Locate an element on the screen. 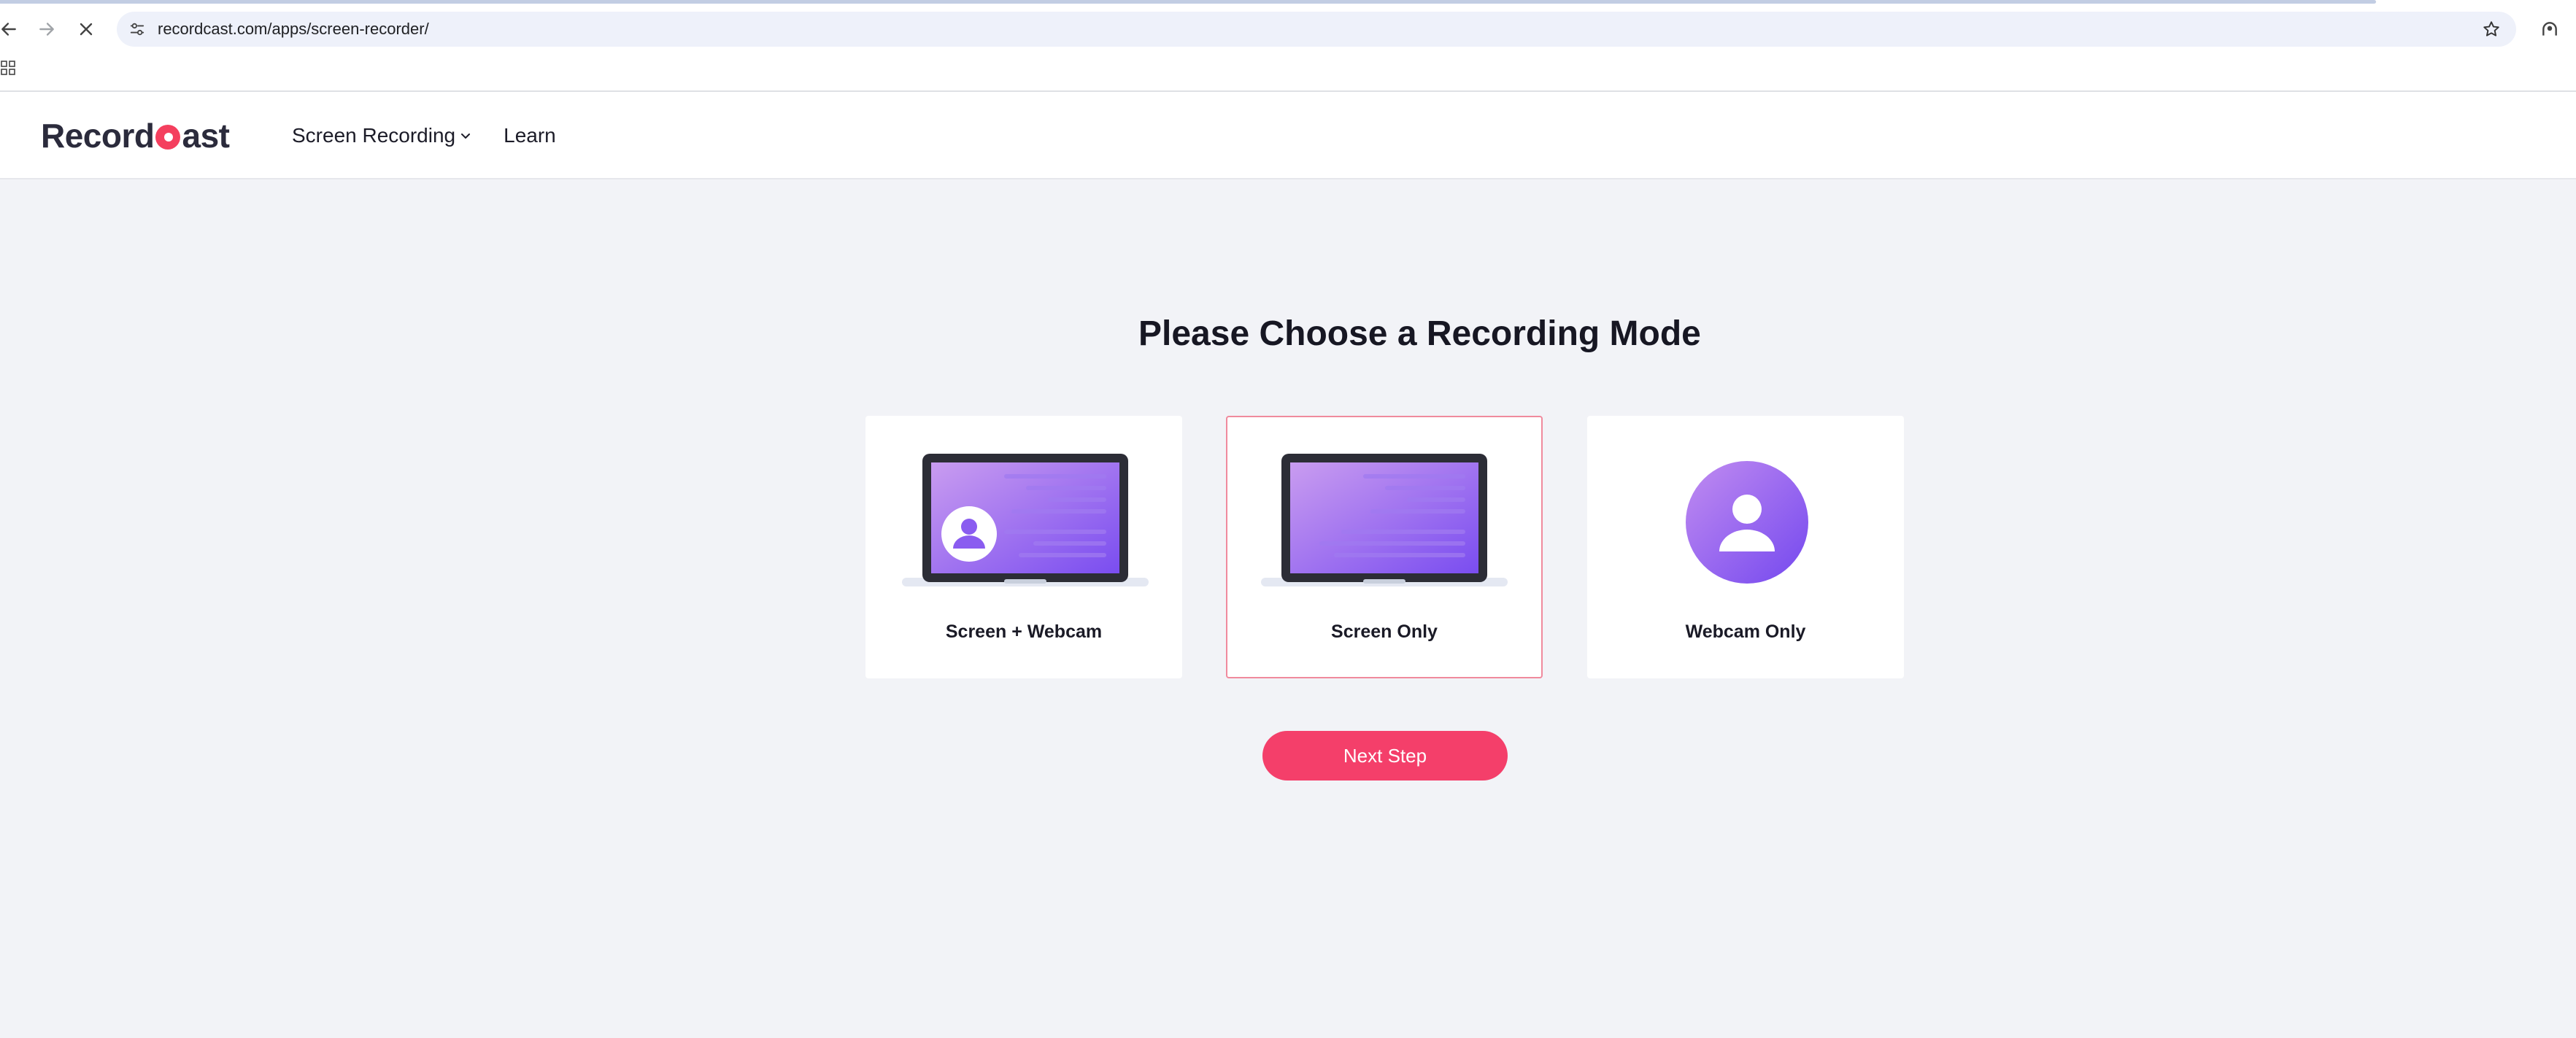  mode-label: Screen + Webcam is located at coordinates (1024, 631).